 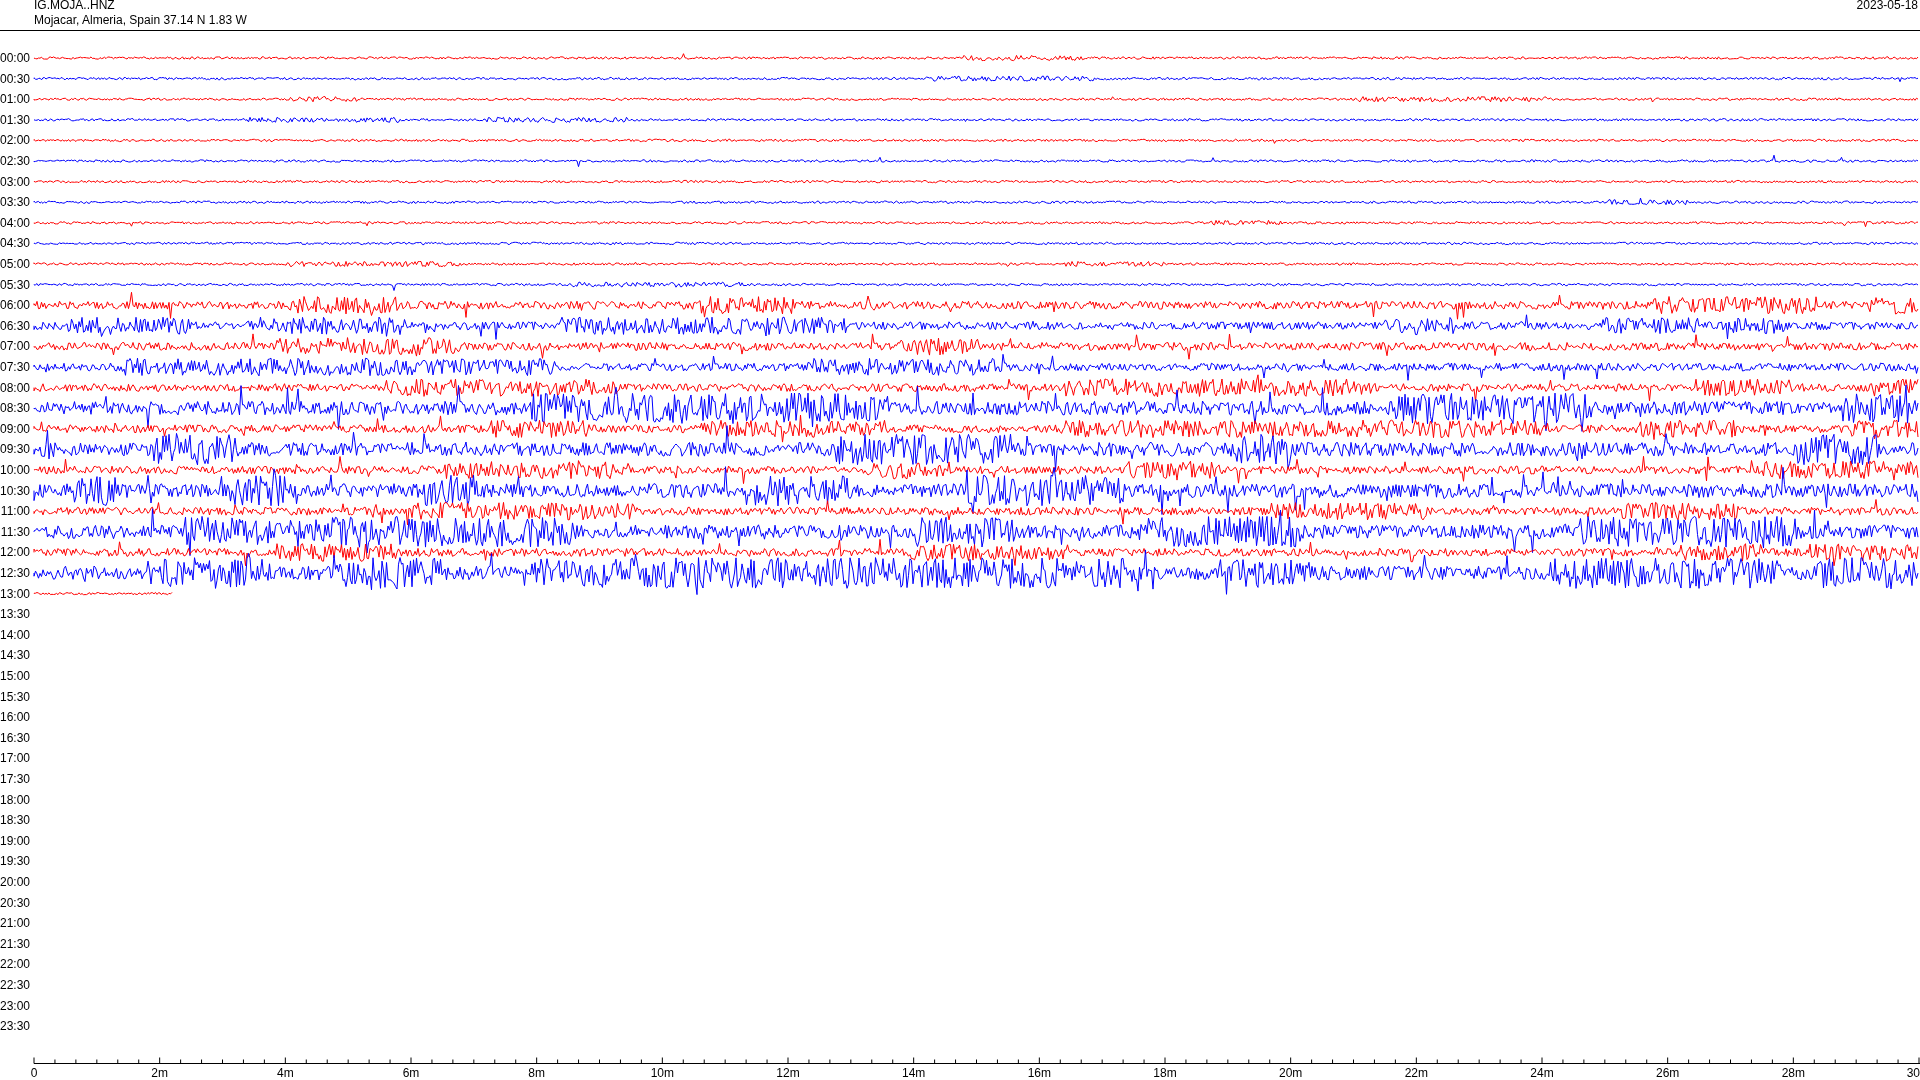 I want to click on time-label: 06:30, so click(x=15, y=325).